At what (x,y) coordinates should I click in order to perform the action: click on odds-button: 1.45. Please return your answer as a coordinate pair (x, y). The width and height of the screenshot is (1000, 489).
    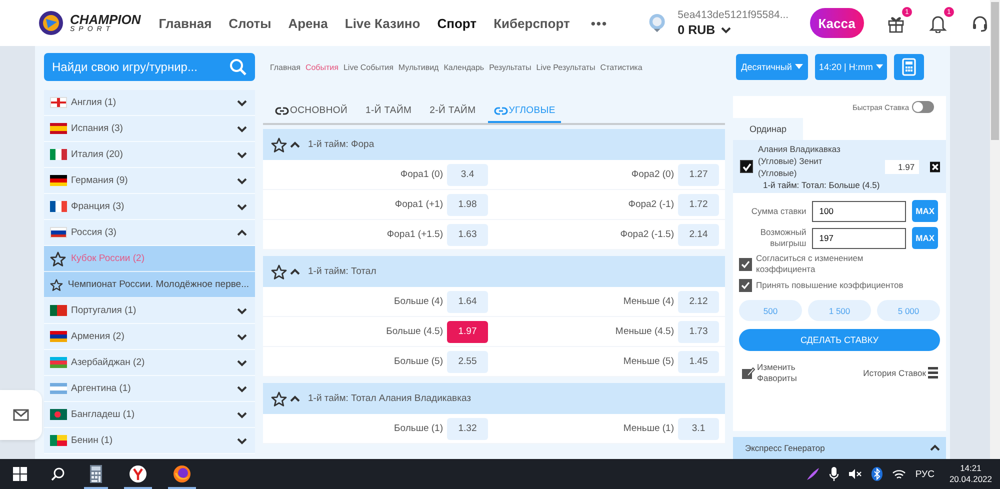
    Looking at the image, I should click on (698, 361).